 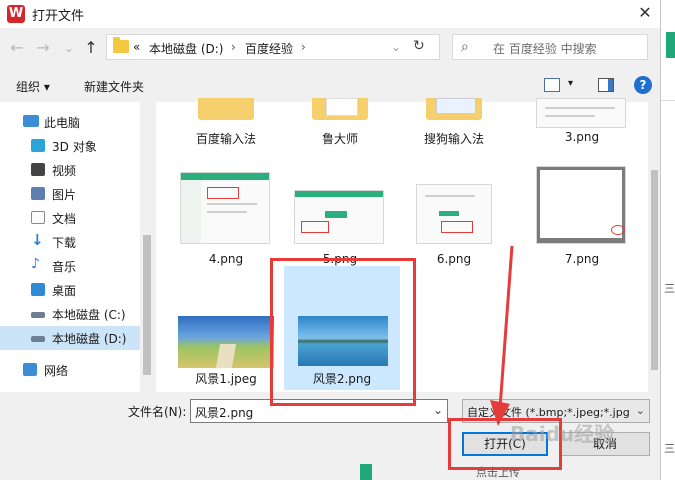 What do you see at coordinates (453, 139) in the screenshot?
I see `file-name: 搜狗输入法` at bounding box center [453, 139].